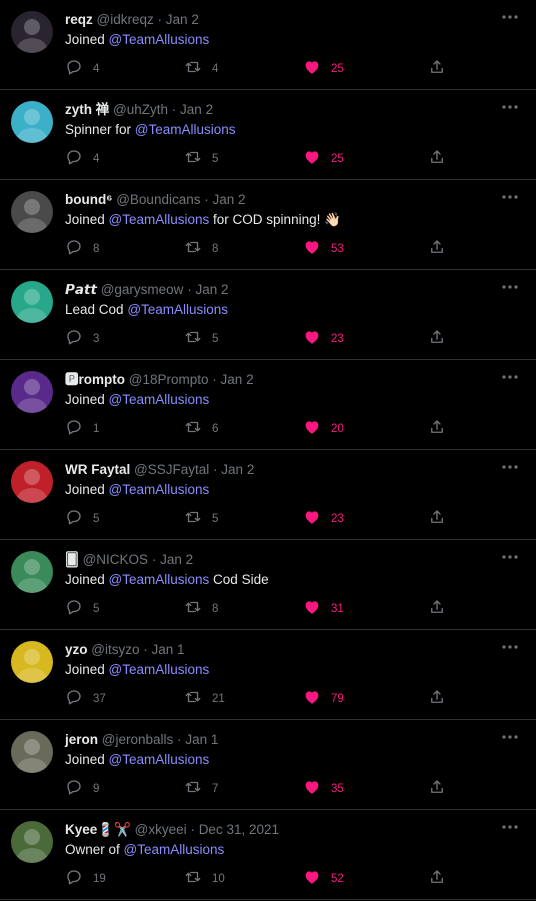 Image resolution: width=536 pixels, height=901 pixels. Describe the element at coordinates (79, 19) in the screenshot. I see `display-name: reqz` at that location.